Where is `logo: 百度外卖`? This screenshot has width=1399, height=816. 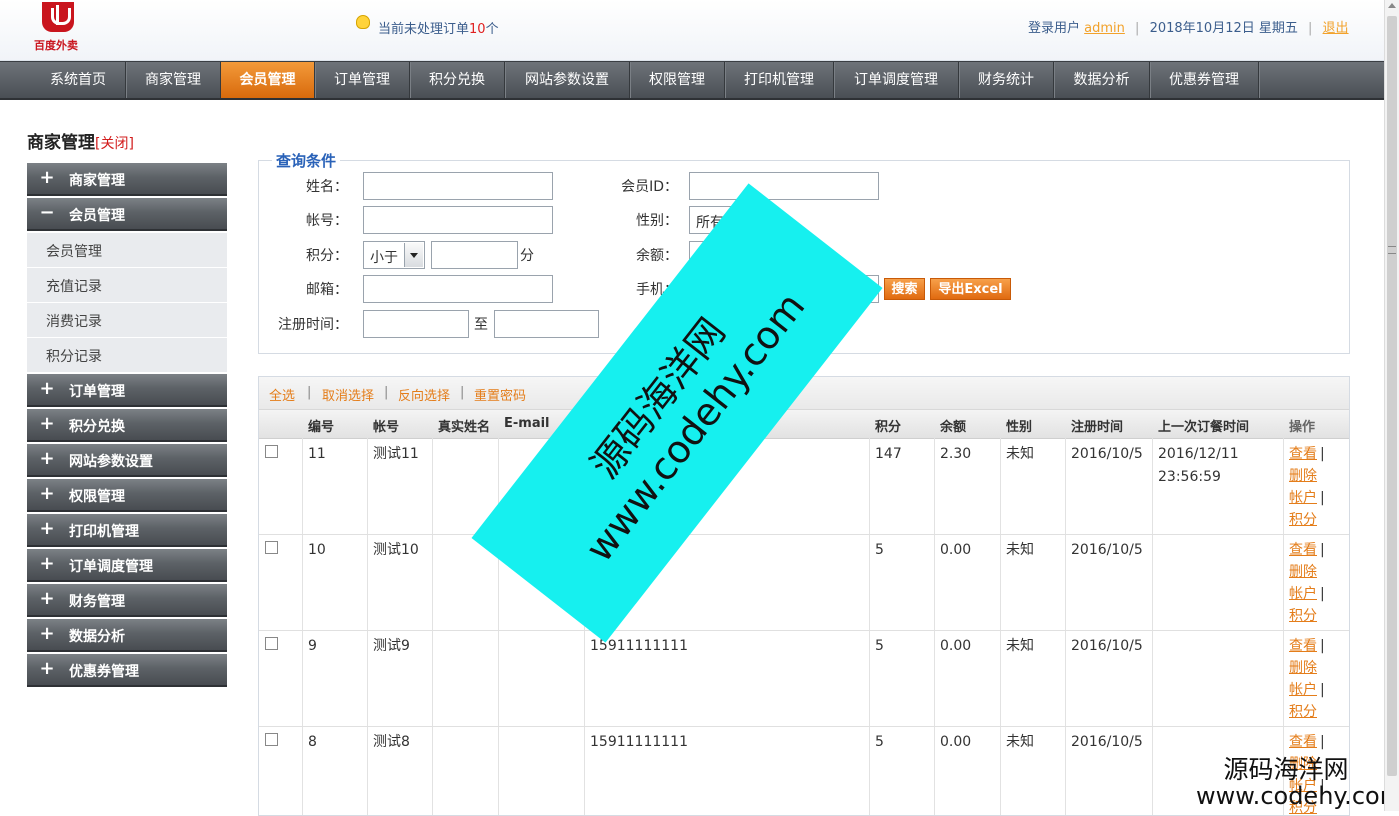
logo: 百度外卖 is located at coordinates (58, 28).